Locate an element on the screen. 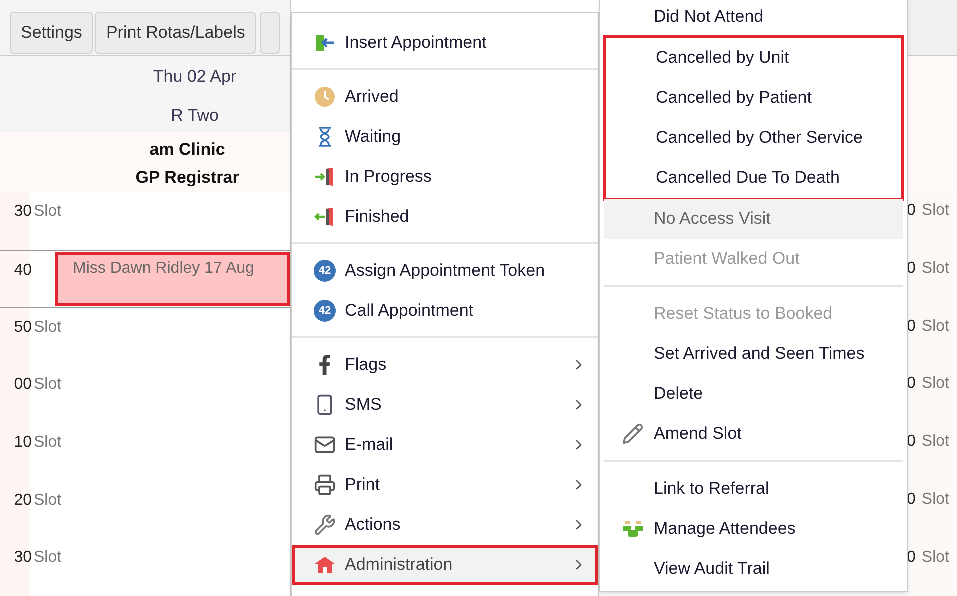 The height and width of the screenshot is (596, 957). menu-item: View Audit Trail is located at coordinates (753, 569).